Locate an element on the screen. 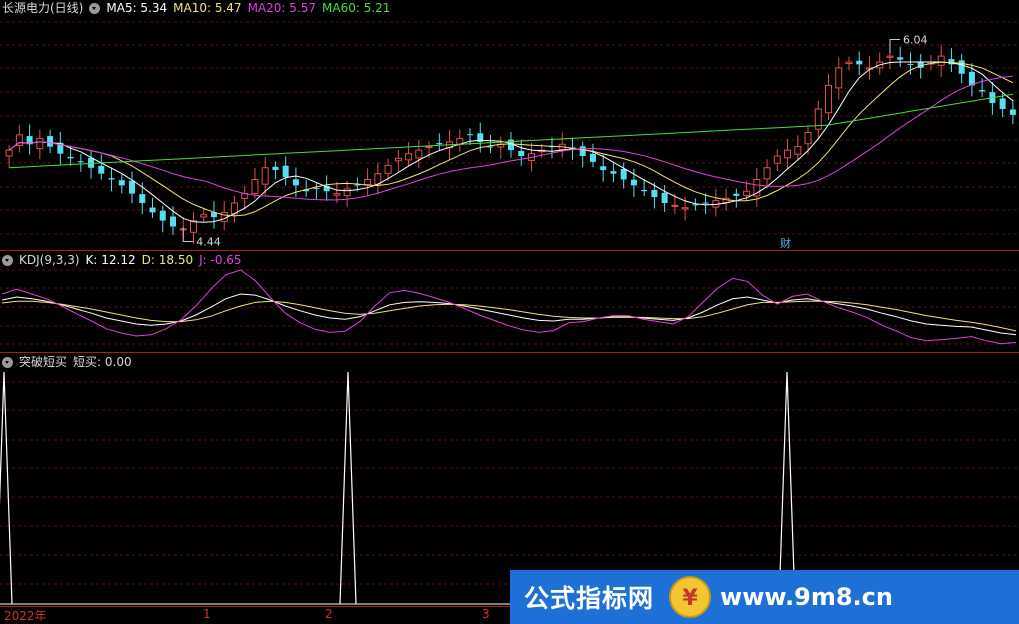 The width and height of the screenshot is (1019, 624). coin-logo-icon: ¥ is located at coordinates (690, 597).